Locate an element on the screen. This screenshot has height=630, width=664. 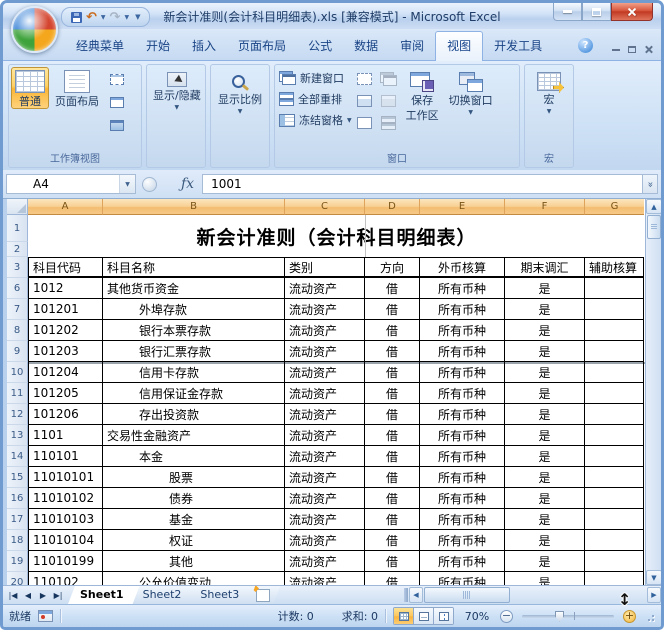
first-sheet-icon: |◀ is located at coordinates (13, 595).